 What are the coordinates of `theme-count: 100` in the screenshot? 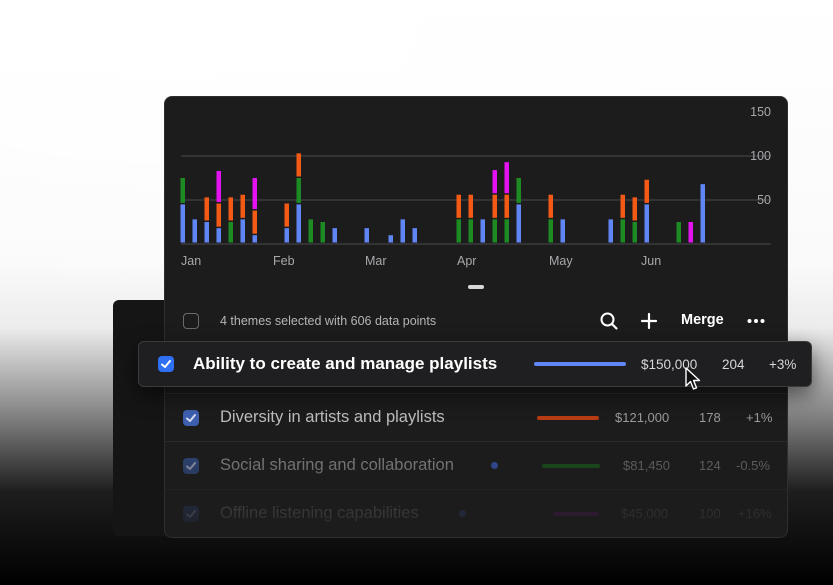 It's located at (710, 513).